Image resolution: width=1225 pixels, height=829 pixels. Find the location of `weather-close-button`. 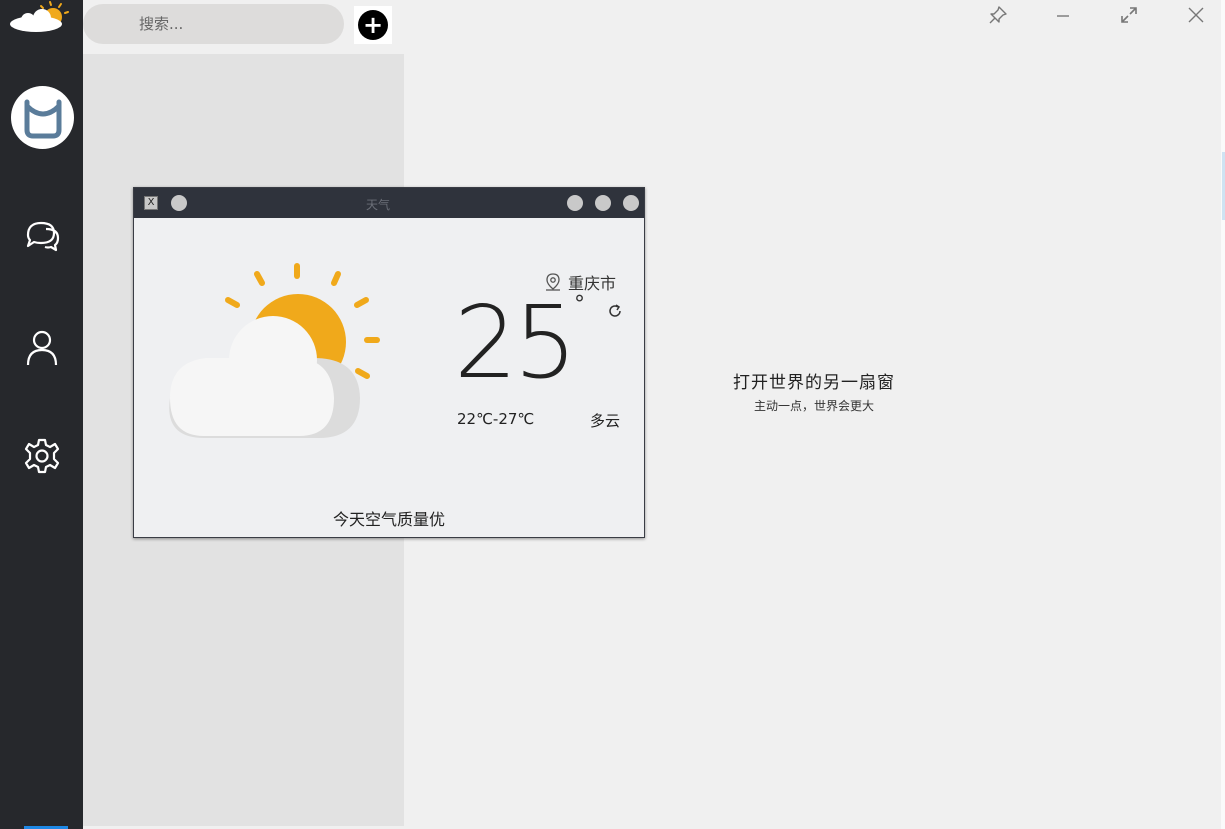

weather-close-button is located at coordinates (631, 203).